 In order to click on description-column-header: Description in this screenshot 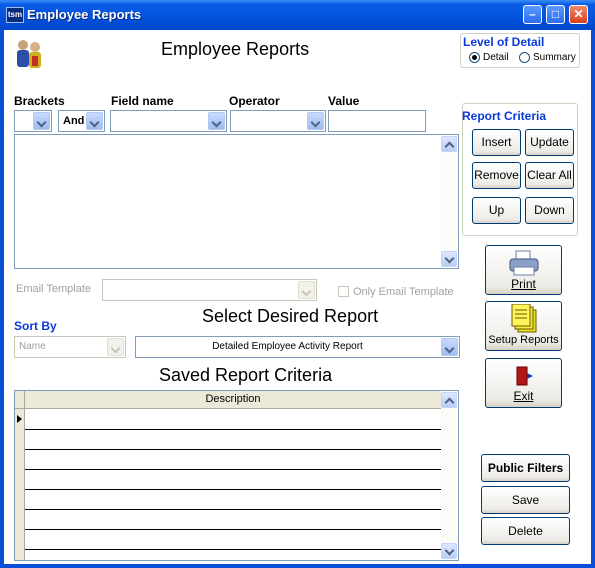, I will do `click(233, 400)`.